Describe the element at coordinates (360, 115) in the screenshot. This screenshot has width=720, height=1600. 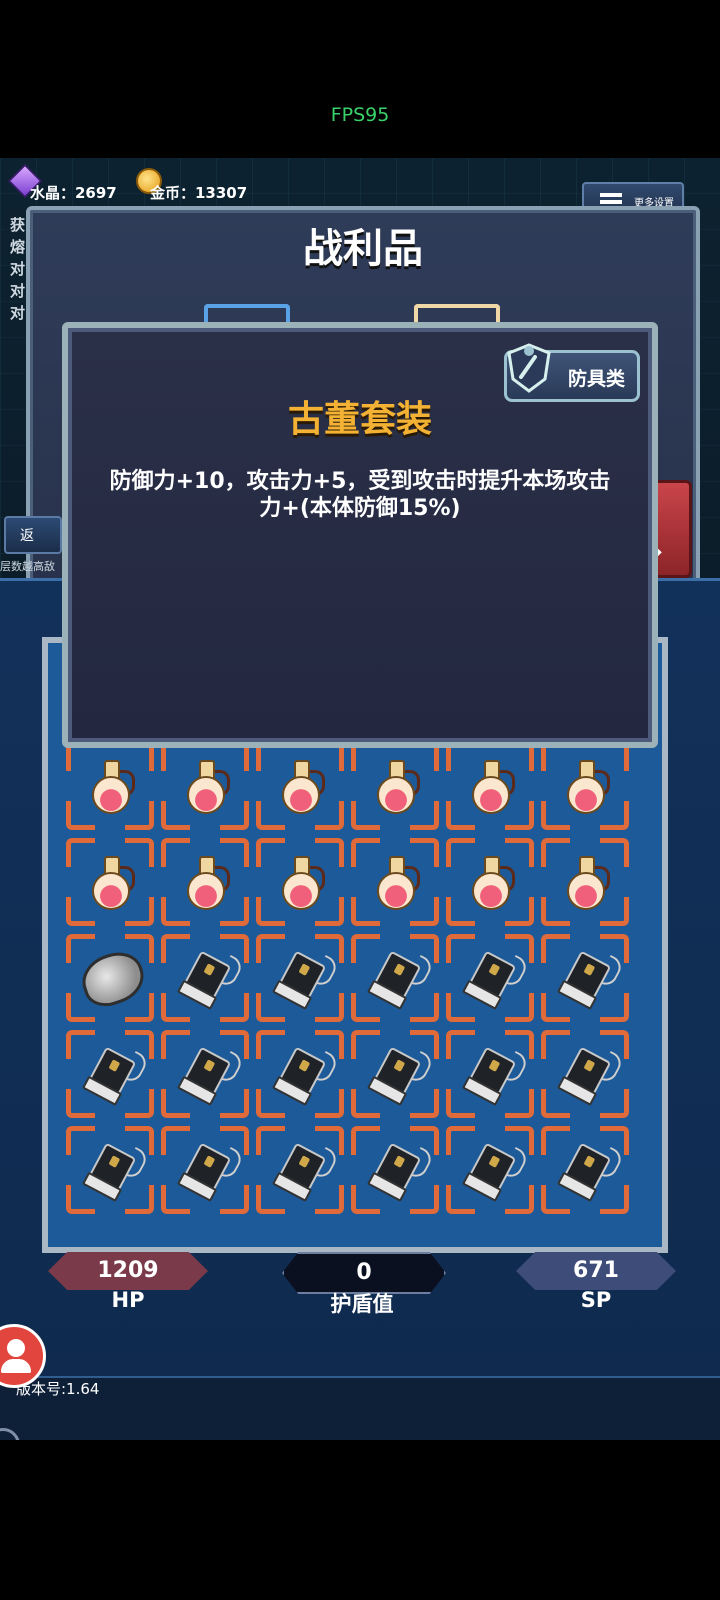
I see `fps-counter: FPS95` at that location.